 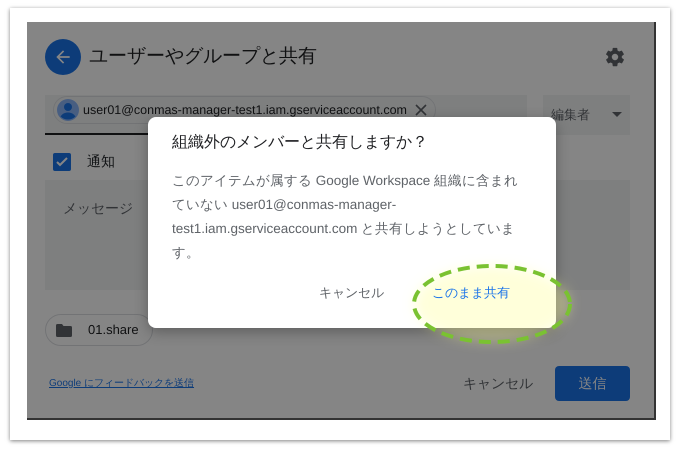 What do you see at coordinates (615, 57) in the screenshot?
I see `settings-icon` at bounding box center [615, 57].